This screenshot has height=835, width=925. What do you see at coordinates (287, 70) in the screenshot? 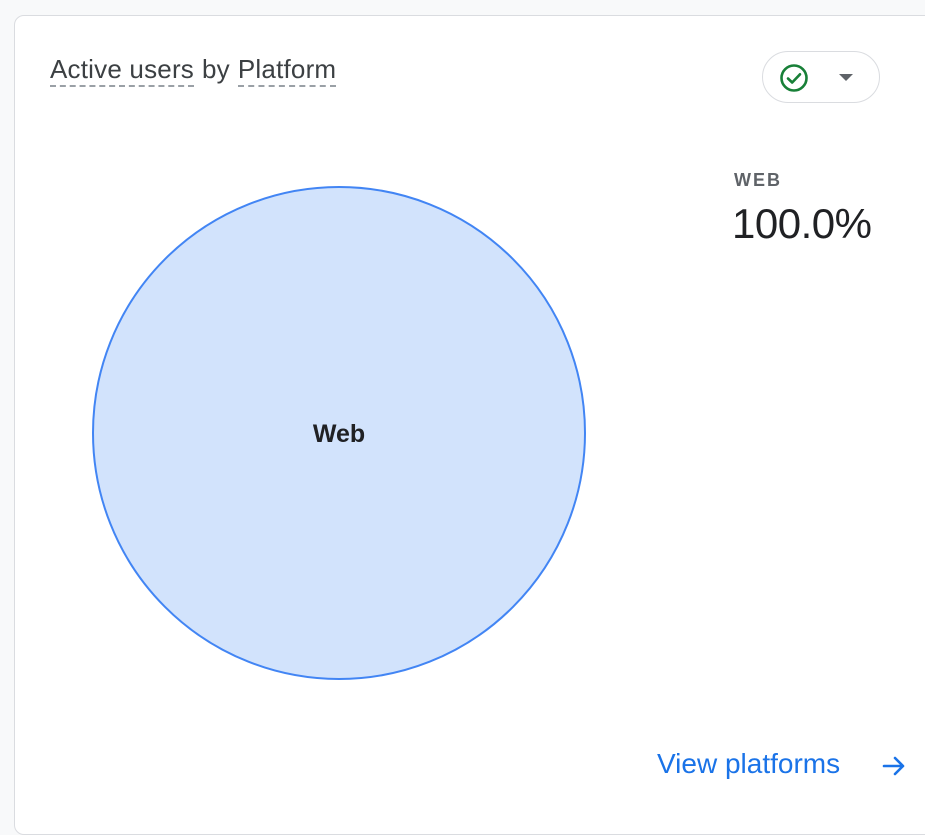
I see `dimension-label: Platform` at bounding box center [287, 70].